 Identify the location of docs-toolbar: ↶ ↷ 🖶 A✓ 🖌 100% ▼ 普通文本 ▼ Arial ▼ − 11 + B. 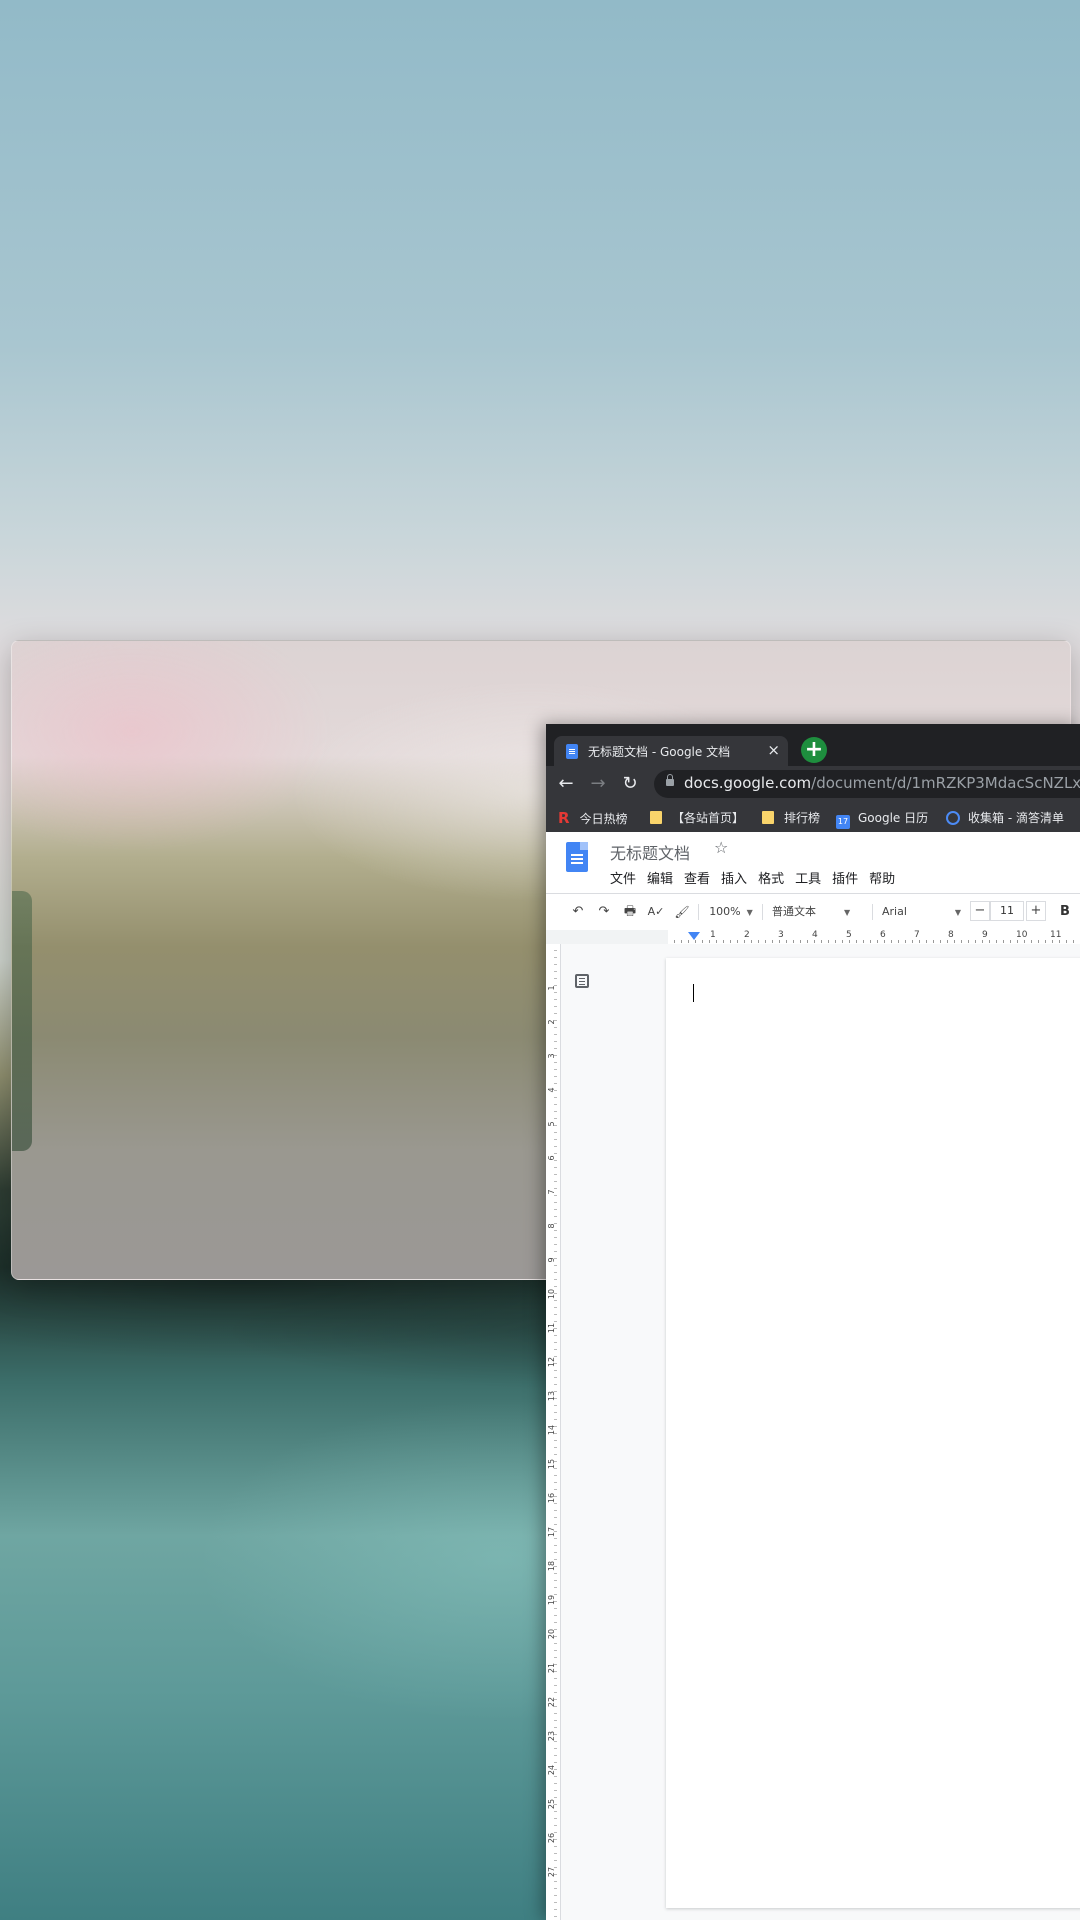
(813, 912).